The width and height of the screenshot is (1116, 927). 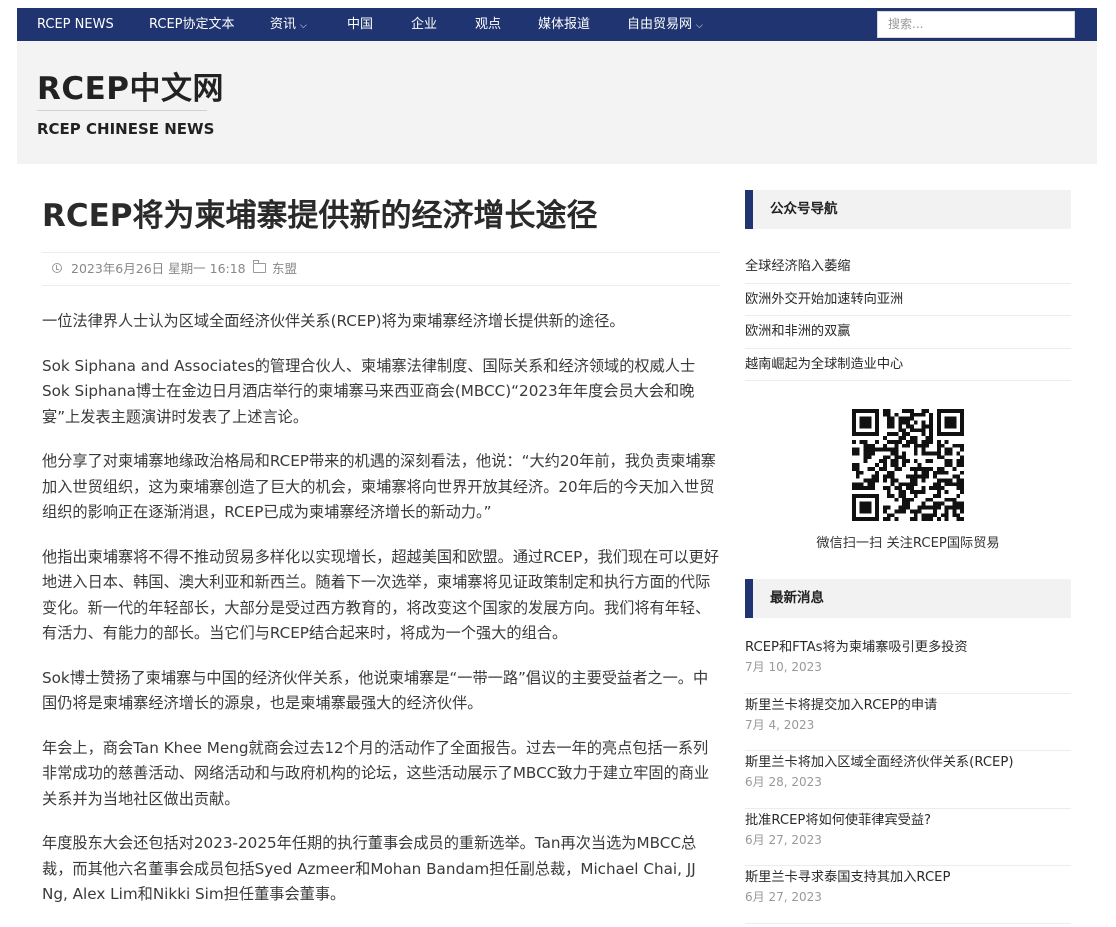 What do you see at coordinates (908, 209) in the screenshot?
I see `wechat-nav-heading: 公众号导航` at bounding box center [908, 209].